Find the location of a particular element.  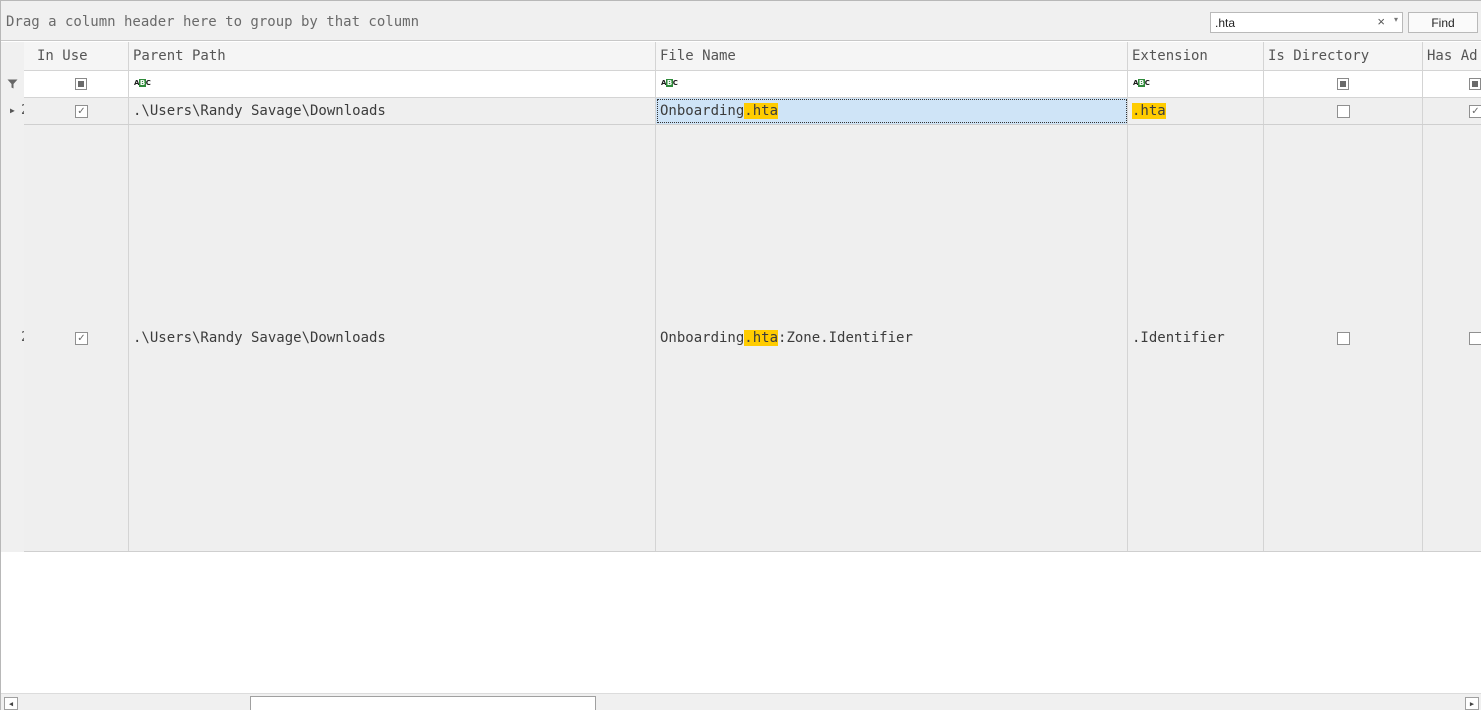

filter-cell-extension: ABC is located at coordinates (1196, 84).